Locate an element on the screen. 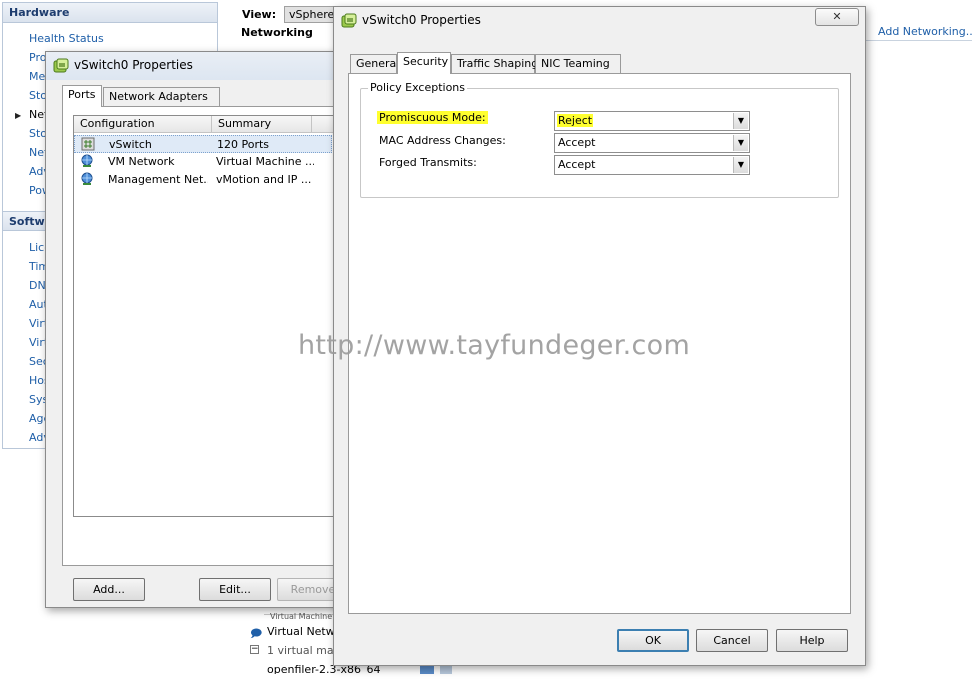 The width and height of the screenshot is (972, 693). watermark-text: http://www.tayfundeger.com is located at coordinates (494, 345).